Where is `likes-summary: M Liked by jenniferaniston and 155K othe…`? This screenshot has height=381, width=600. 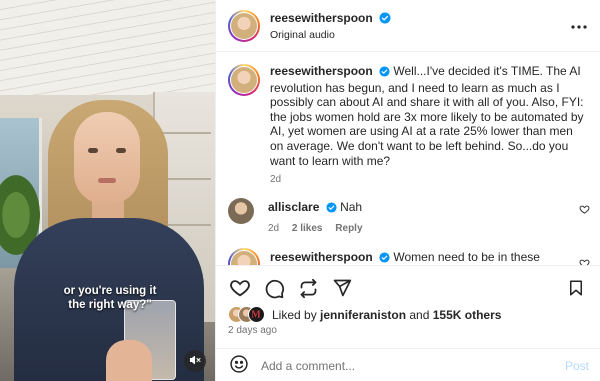
likes-summary: M Liked by jenniferaniston and 155K othe… is located at coordinates (364, 315).